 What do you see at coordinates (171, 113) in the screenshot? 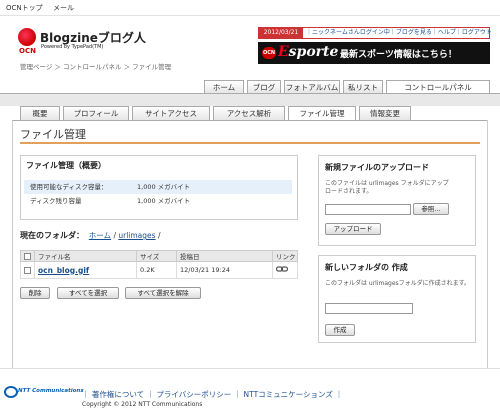
I see `tab-site-access: サイトアクセス` at bounding box center [171, 113].